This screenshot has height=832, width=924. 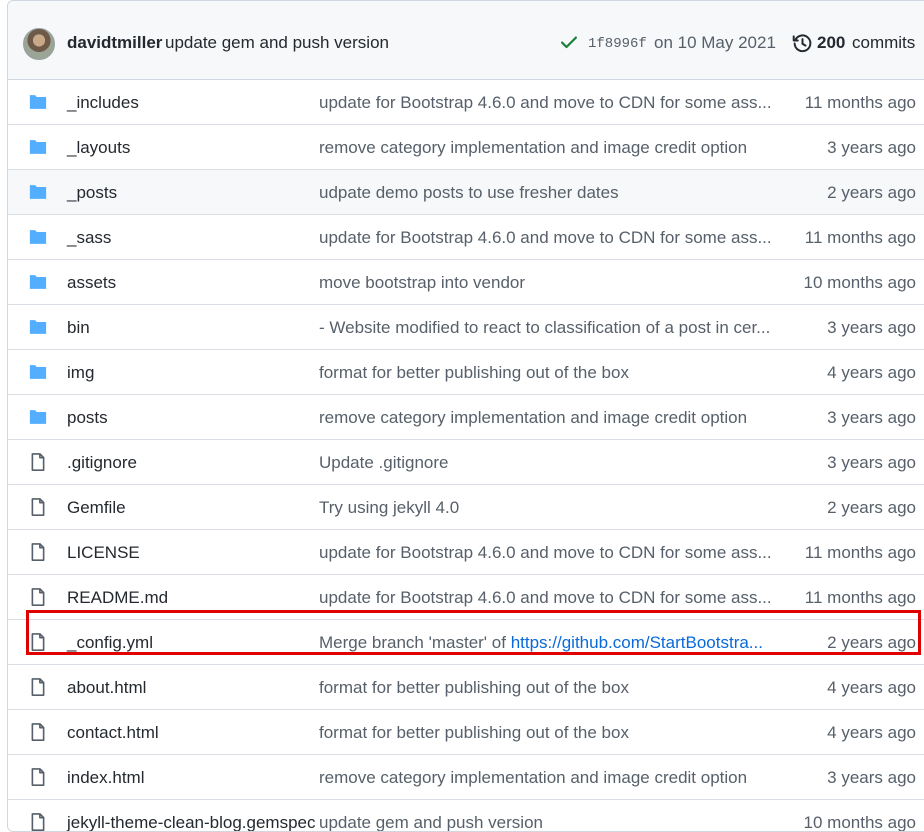 What do you see at coordinates (802, 46) in the screenshot?
I see `history-icon` at bounding box center [802, 46].